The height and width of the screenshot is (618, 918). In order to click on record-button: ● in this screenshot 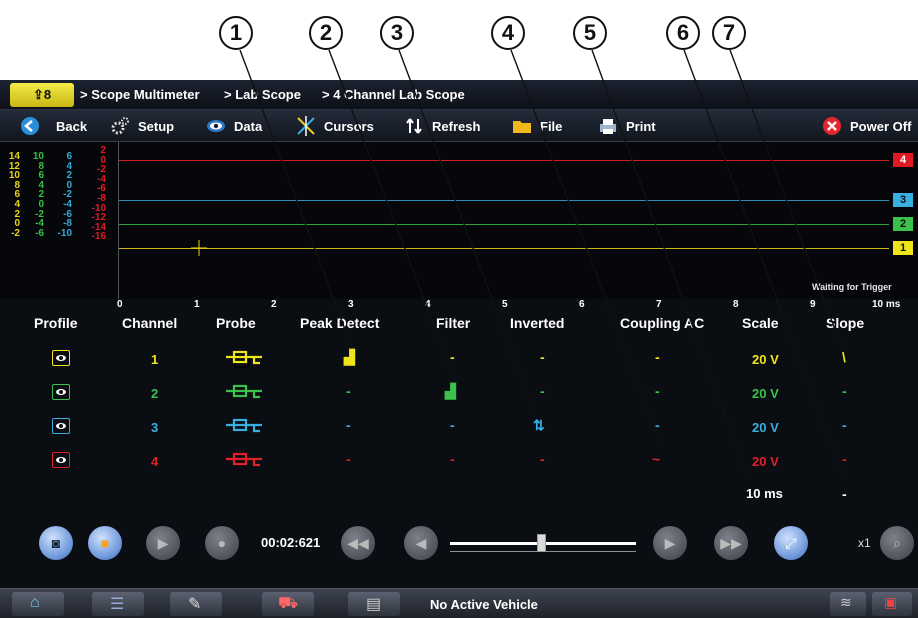, I will do `click(222, 543)`.